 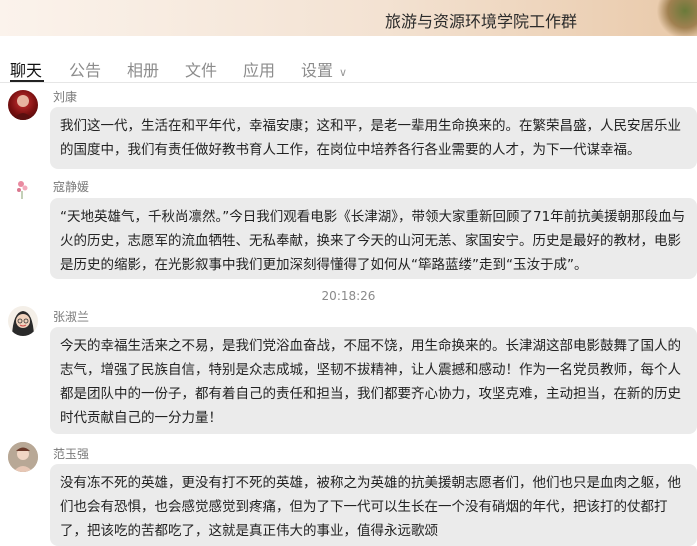 I want to click on tab-files: 文件, so click(x=201, y=69).